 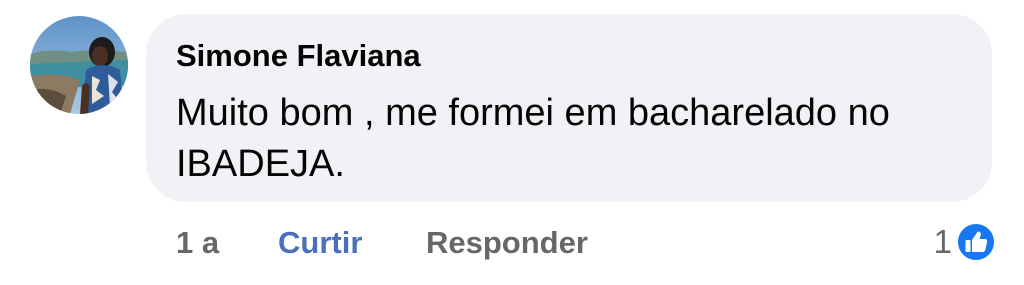 I want to click on avatar, so click(x=79, y=65).